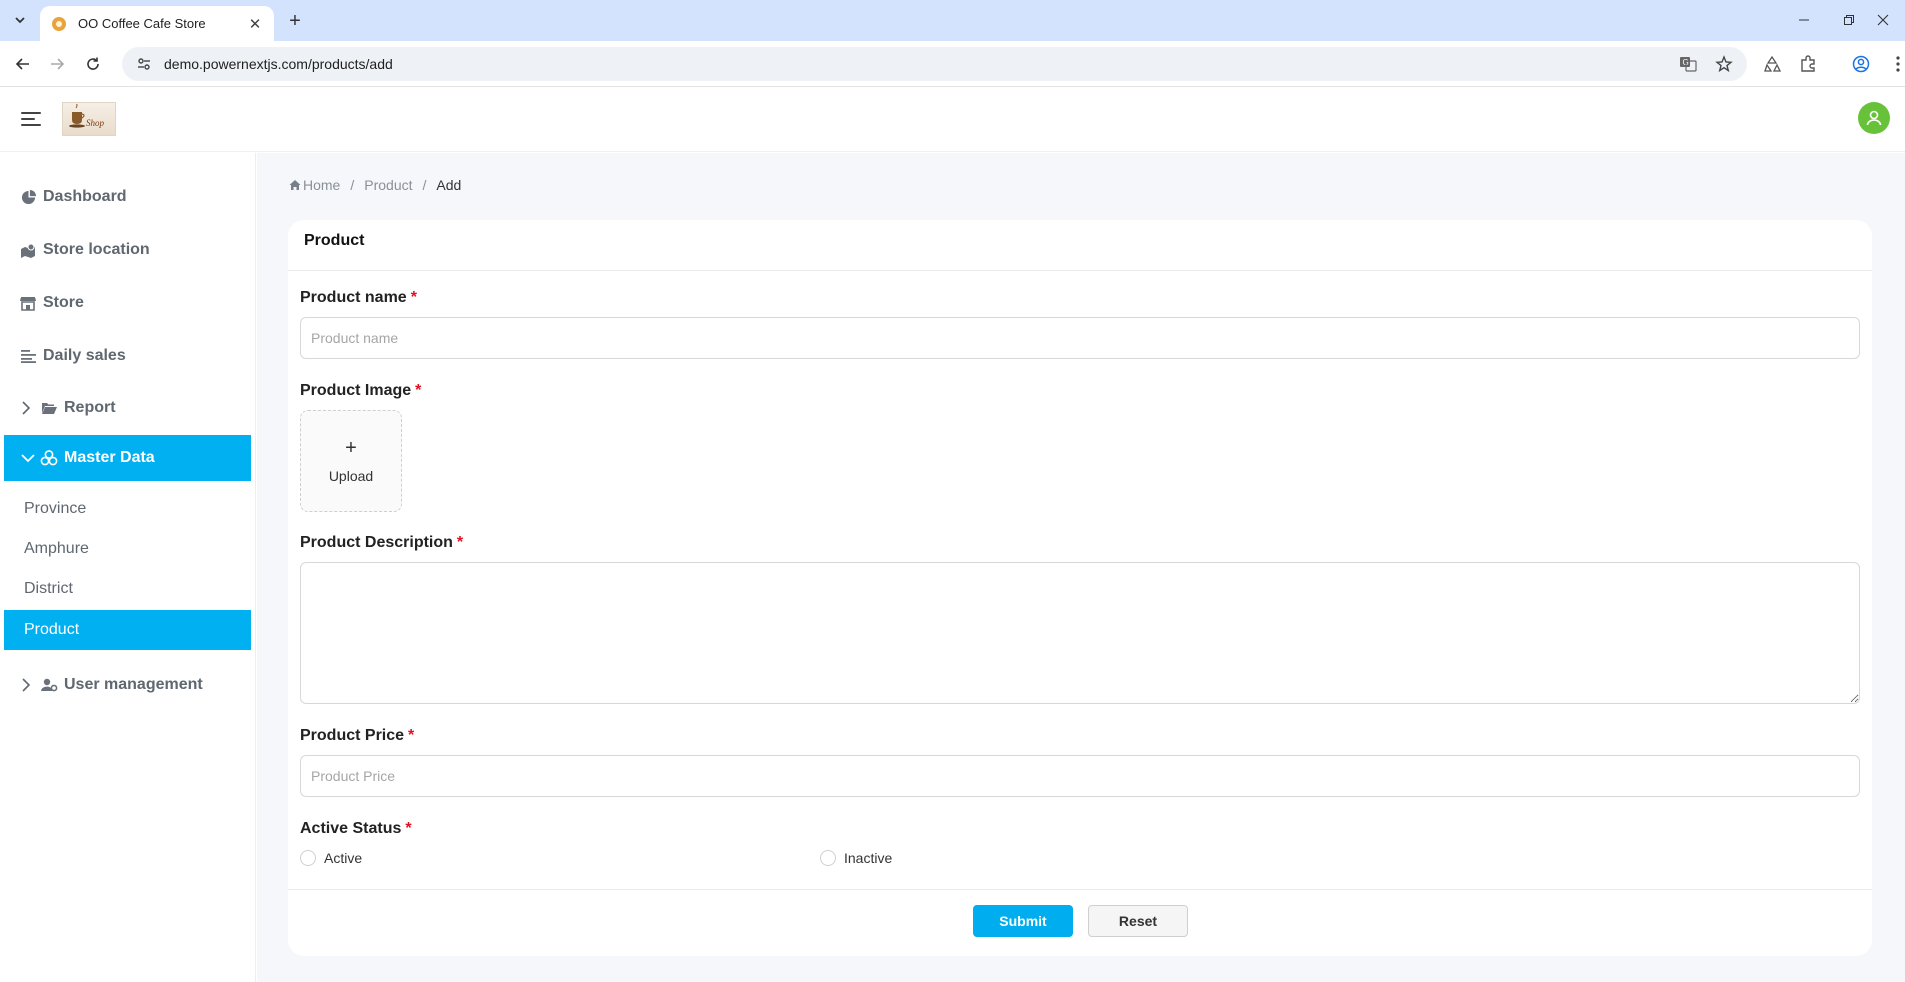 The width and height of the screenshot is (1905, 982). Describe the element at coordinates (295, 185) in the screenshot. I see `home-icon` at that location.